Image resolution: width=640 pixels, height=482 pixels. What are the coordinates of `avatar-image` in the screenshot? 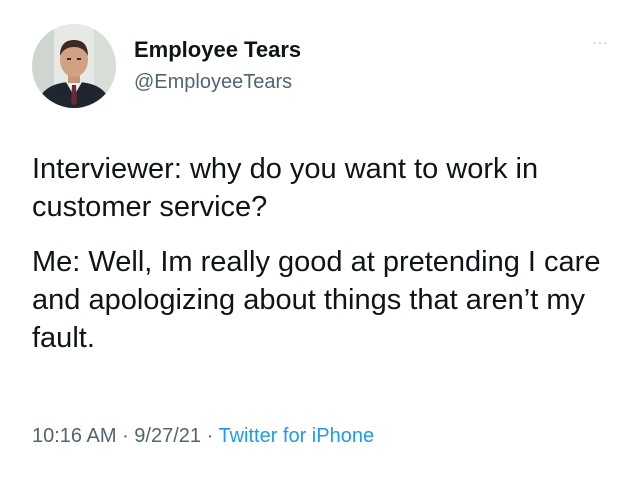 It's located at (74, 66).